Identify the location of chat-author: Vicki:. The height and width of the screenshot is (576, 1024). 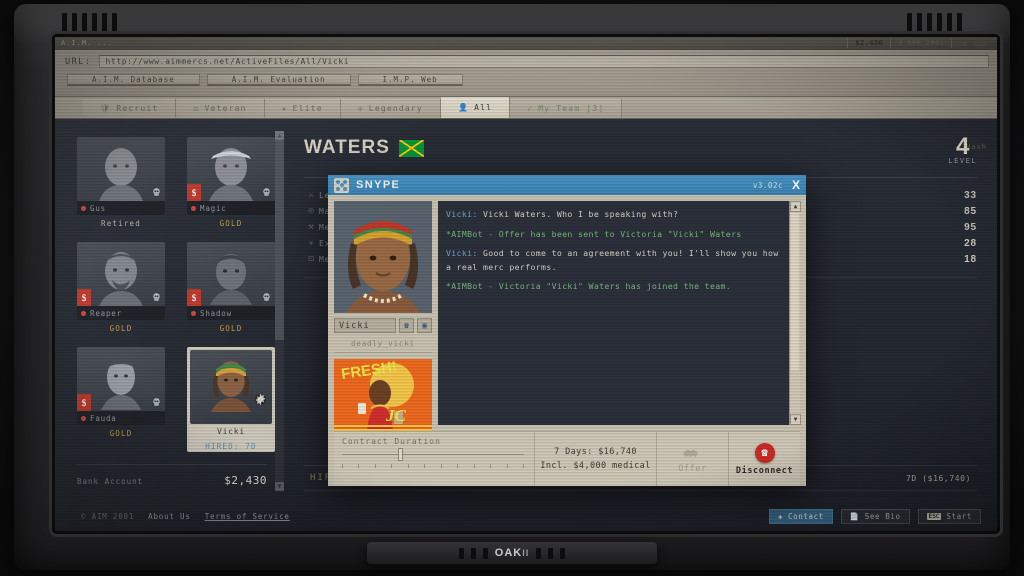
(462, 214).